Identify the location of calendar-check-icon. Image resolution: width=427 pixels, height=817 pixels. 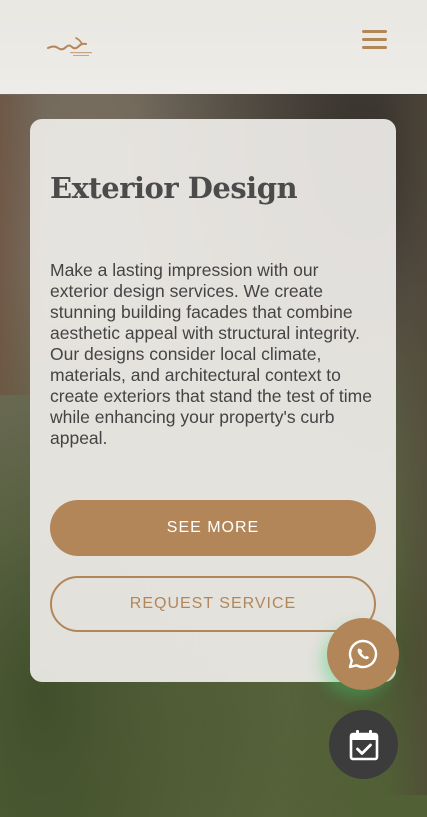
(363, 744).